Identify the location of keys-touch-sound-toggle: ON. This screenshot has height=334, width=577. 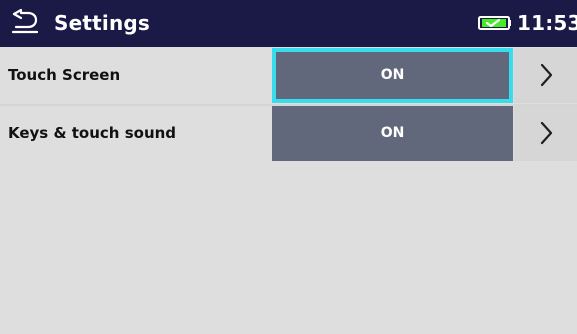
(392, 133).